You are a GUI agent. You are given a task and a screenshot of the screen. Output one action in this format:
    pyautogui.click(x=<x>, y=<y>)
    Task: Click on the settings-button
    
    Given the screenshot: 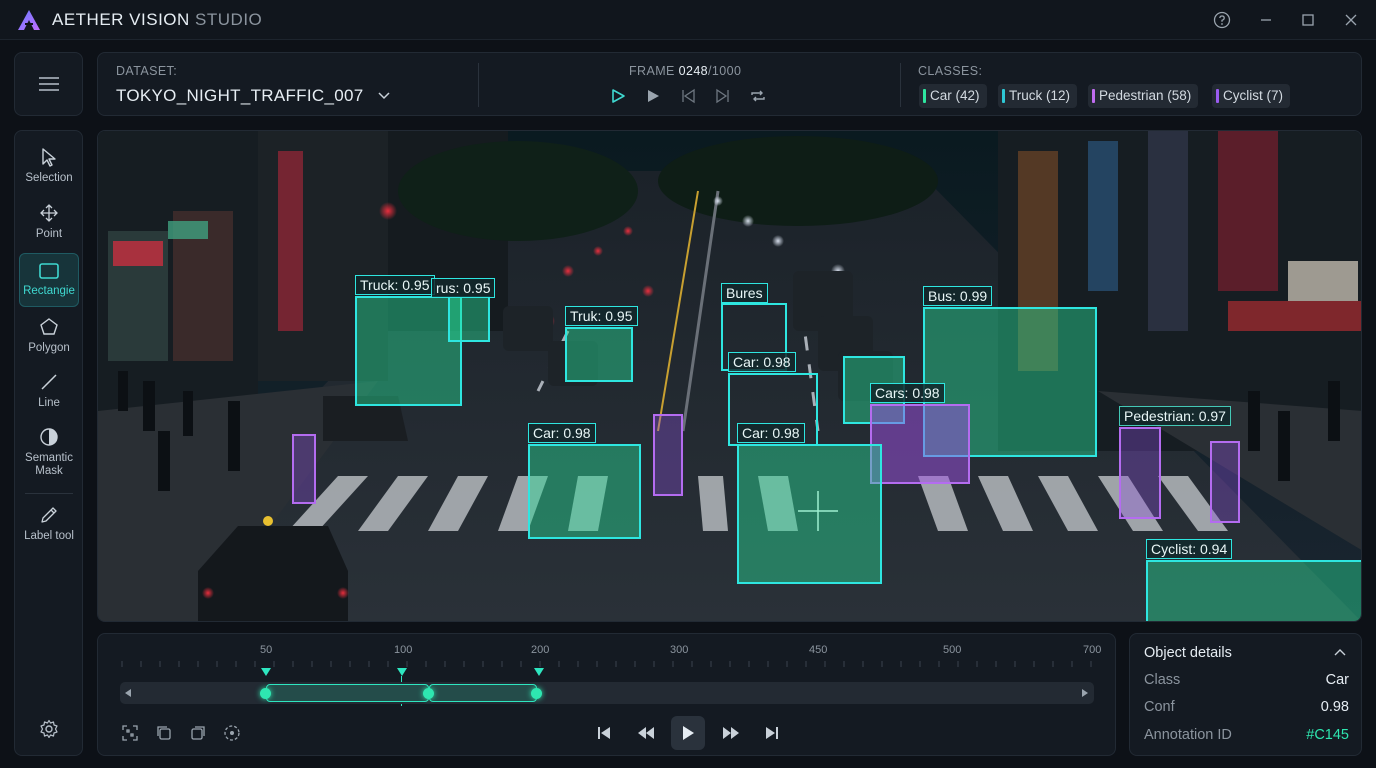 What is the action you would take?
    pyautogui.click(x=49, y=731)
    